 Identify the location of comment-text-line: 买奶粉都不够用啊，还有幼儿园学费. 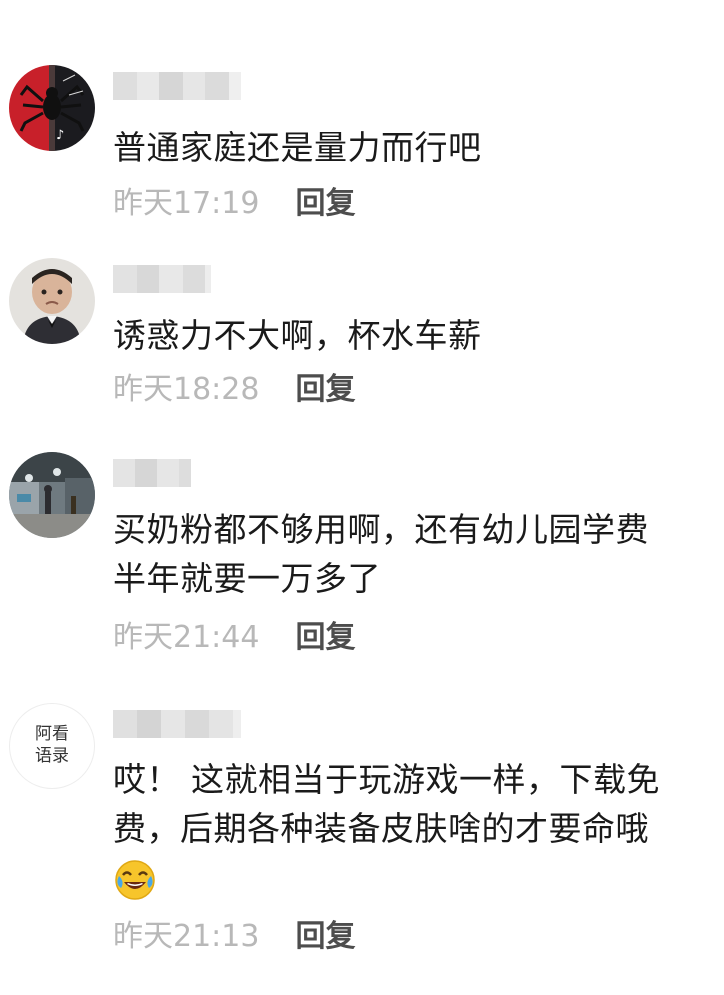
(381, 529).